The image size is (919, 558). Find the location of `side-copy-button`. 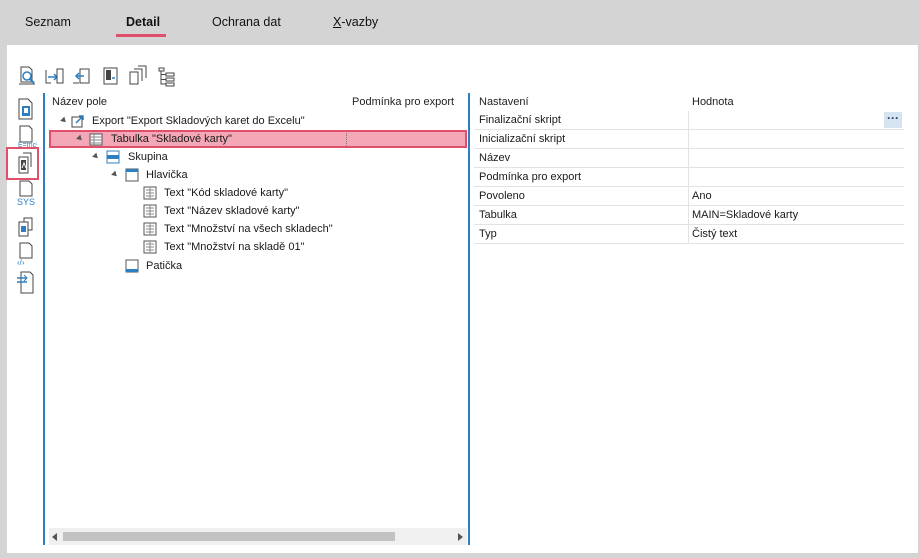

side-copy-button is located at coordinates (26, 227).